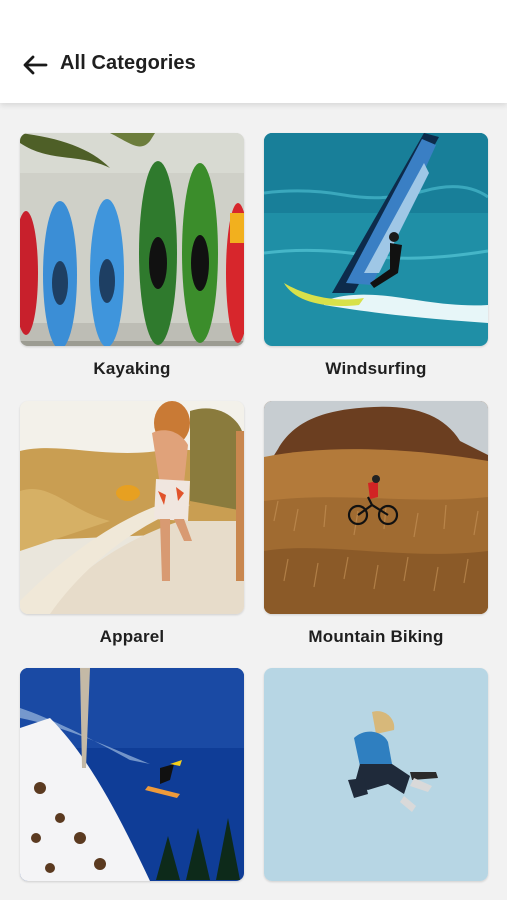 This screenshot has width=507, height=900. What do you see at coordinates (376, 239) in the screenshot?
I see `category-image-windsurfing` at bounding box center [376, 239].